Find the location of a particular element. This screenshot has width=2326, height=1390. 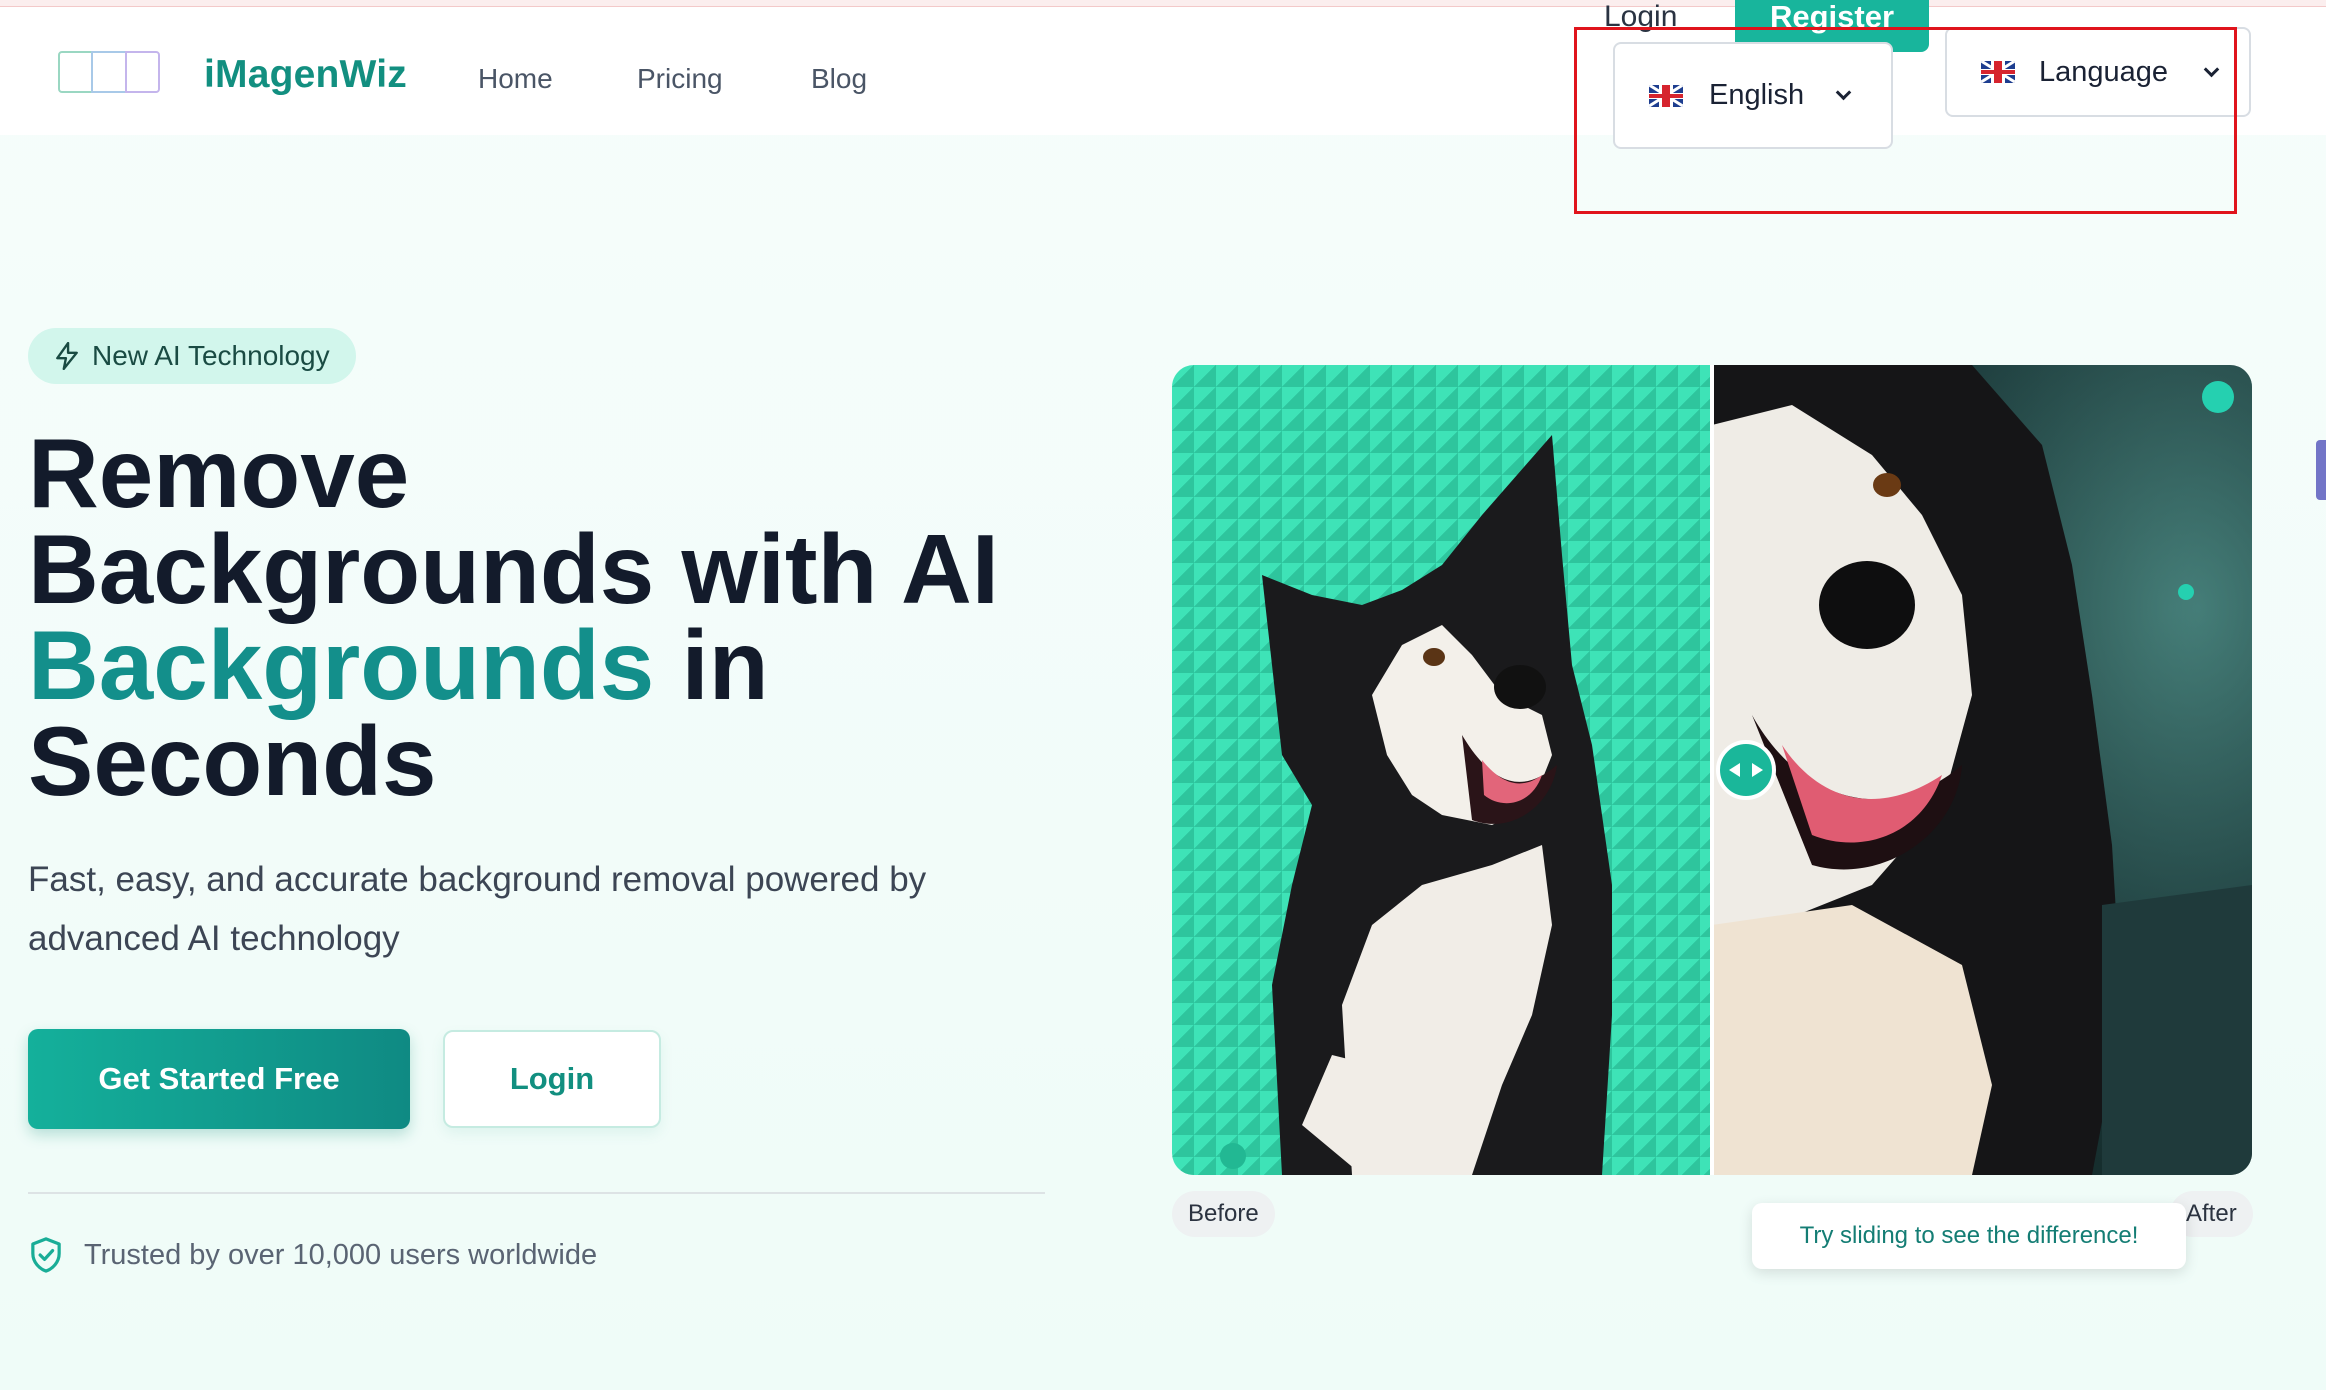

shield-check-icon is located at coordinates (46, 1255).